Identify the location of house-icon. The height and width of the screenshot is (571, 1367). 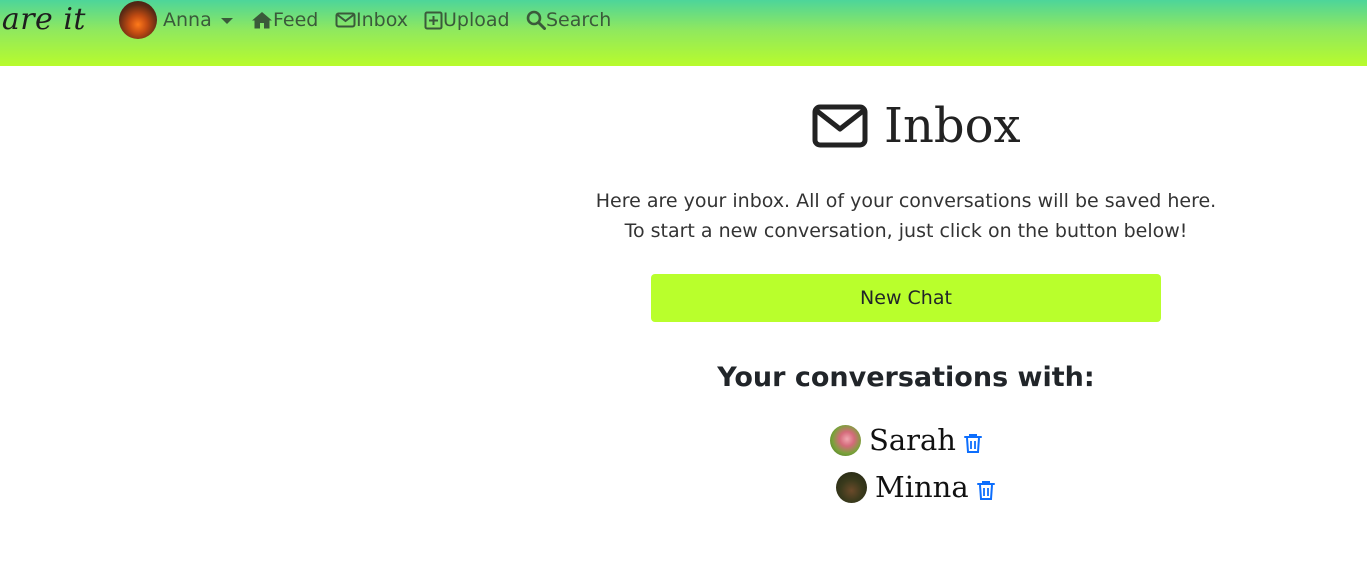
(262, 20).